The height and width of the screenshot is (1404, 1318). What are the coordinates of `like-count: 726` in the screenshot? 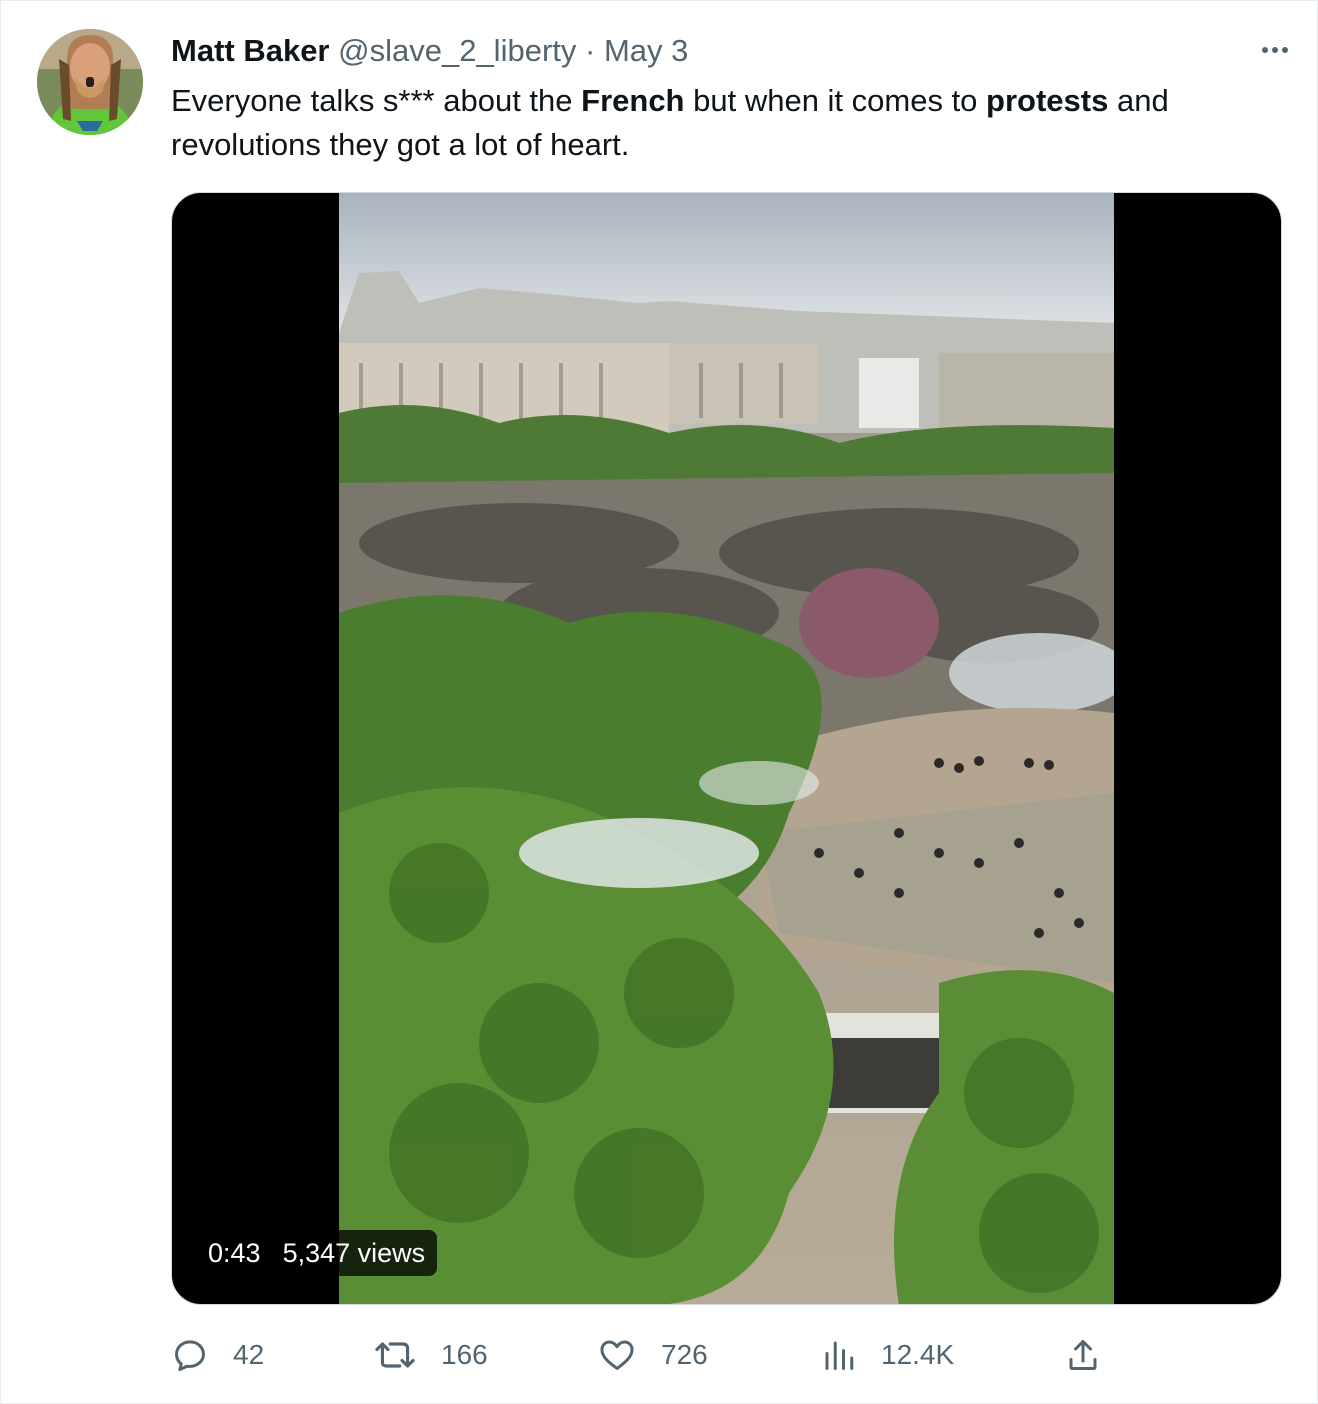 It's located at (684, 1354).